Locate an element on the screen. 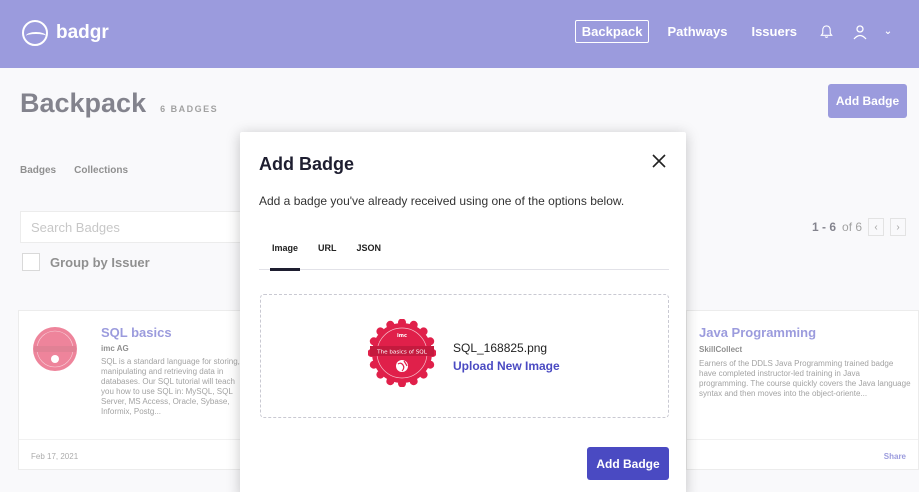 The image size is (919, 492). dialog-title: Add Badge is located at coordinates (307, 164).